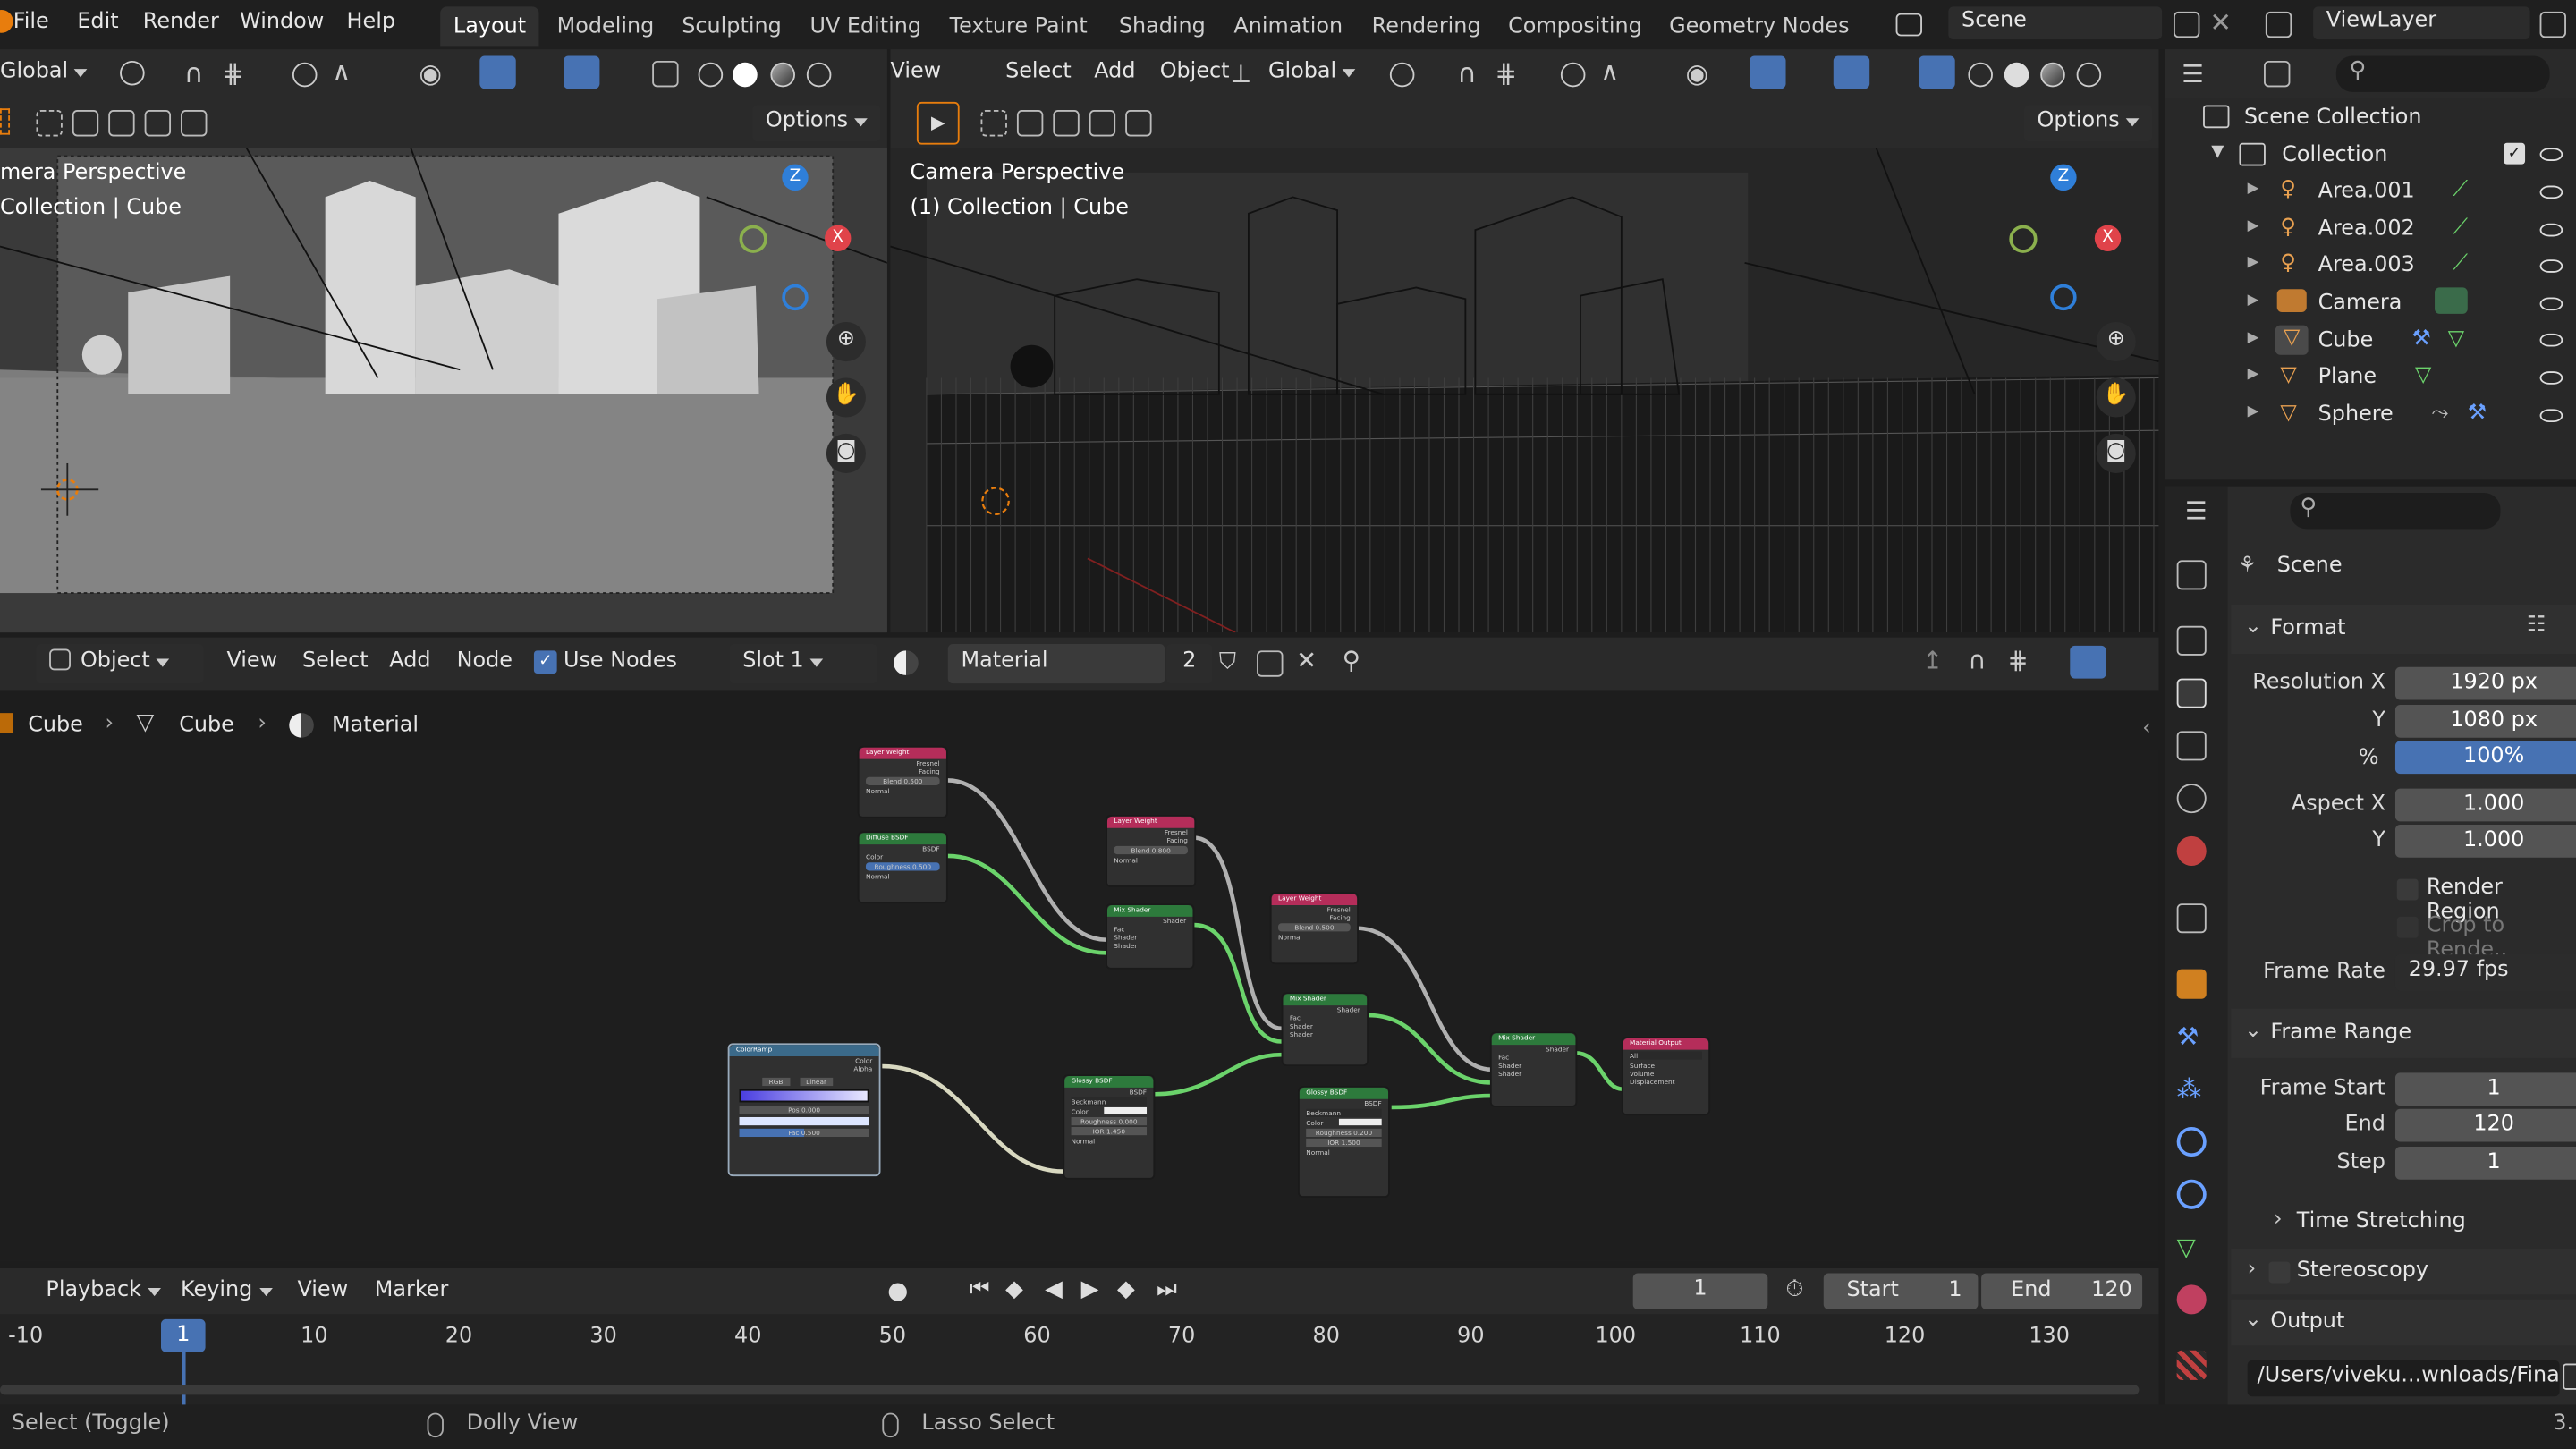 The height and width of the screenshot is (1449, 2576). I want to click on node-field: Fac 0.500, so click(804, 1133).